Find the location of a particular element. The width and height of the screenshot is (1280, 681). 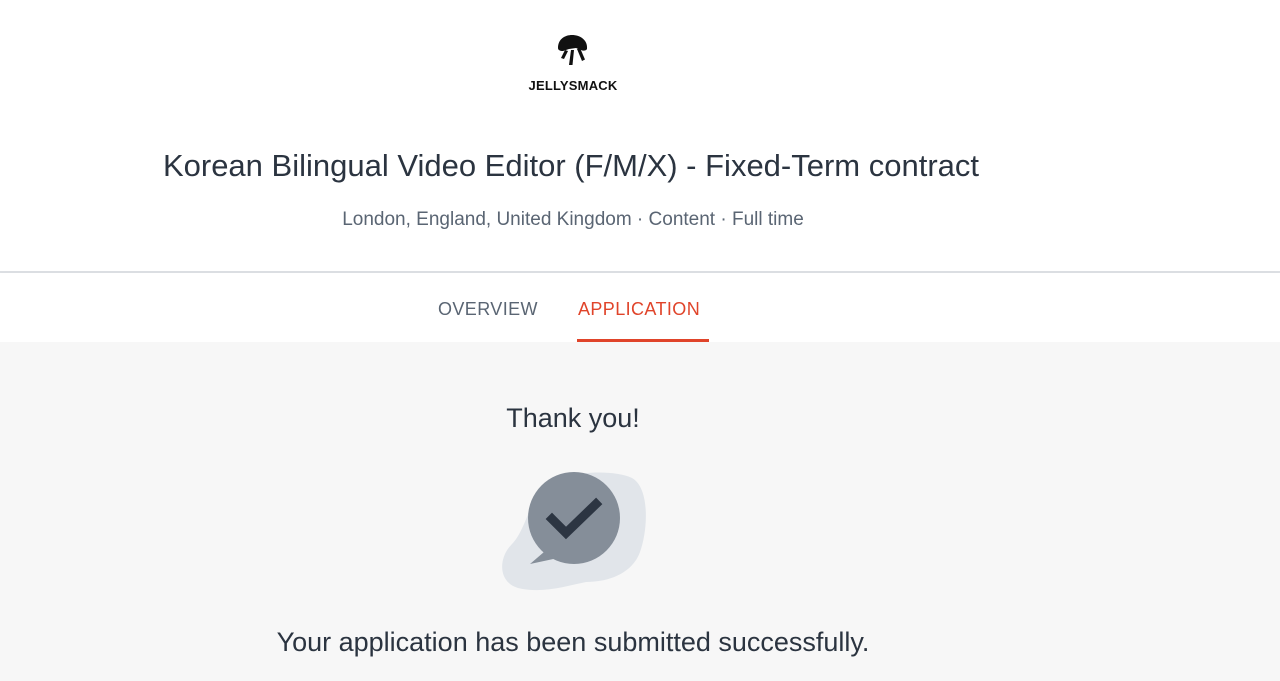

tab-bar: OVERVIEW APPLICATION is located at coordinates (640, 307).